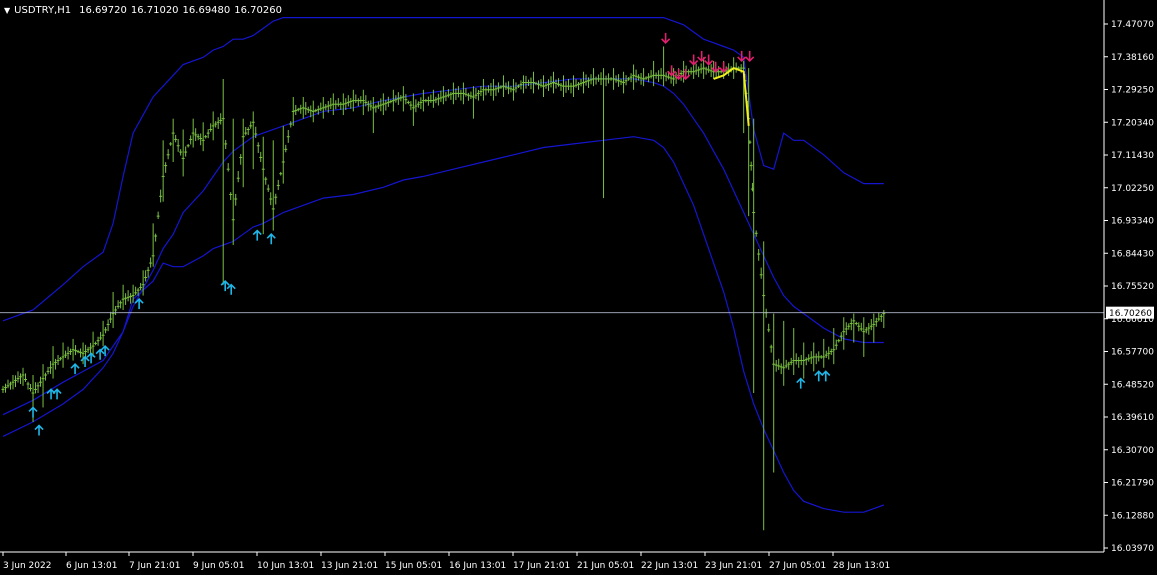 The height and width of the screenshot is (575, 1157). I want to click on time-tick-label: 27 Jun 05:01, so click(797, 566).